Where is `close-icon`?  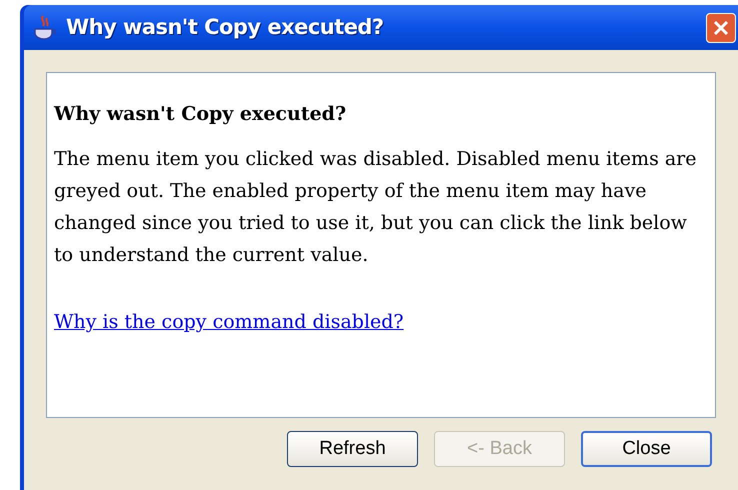 close-icon is located at coordinates (721, 27).